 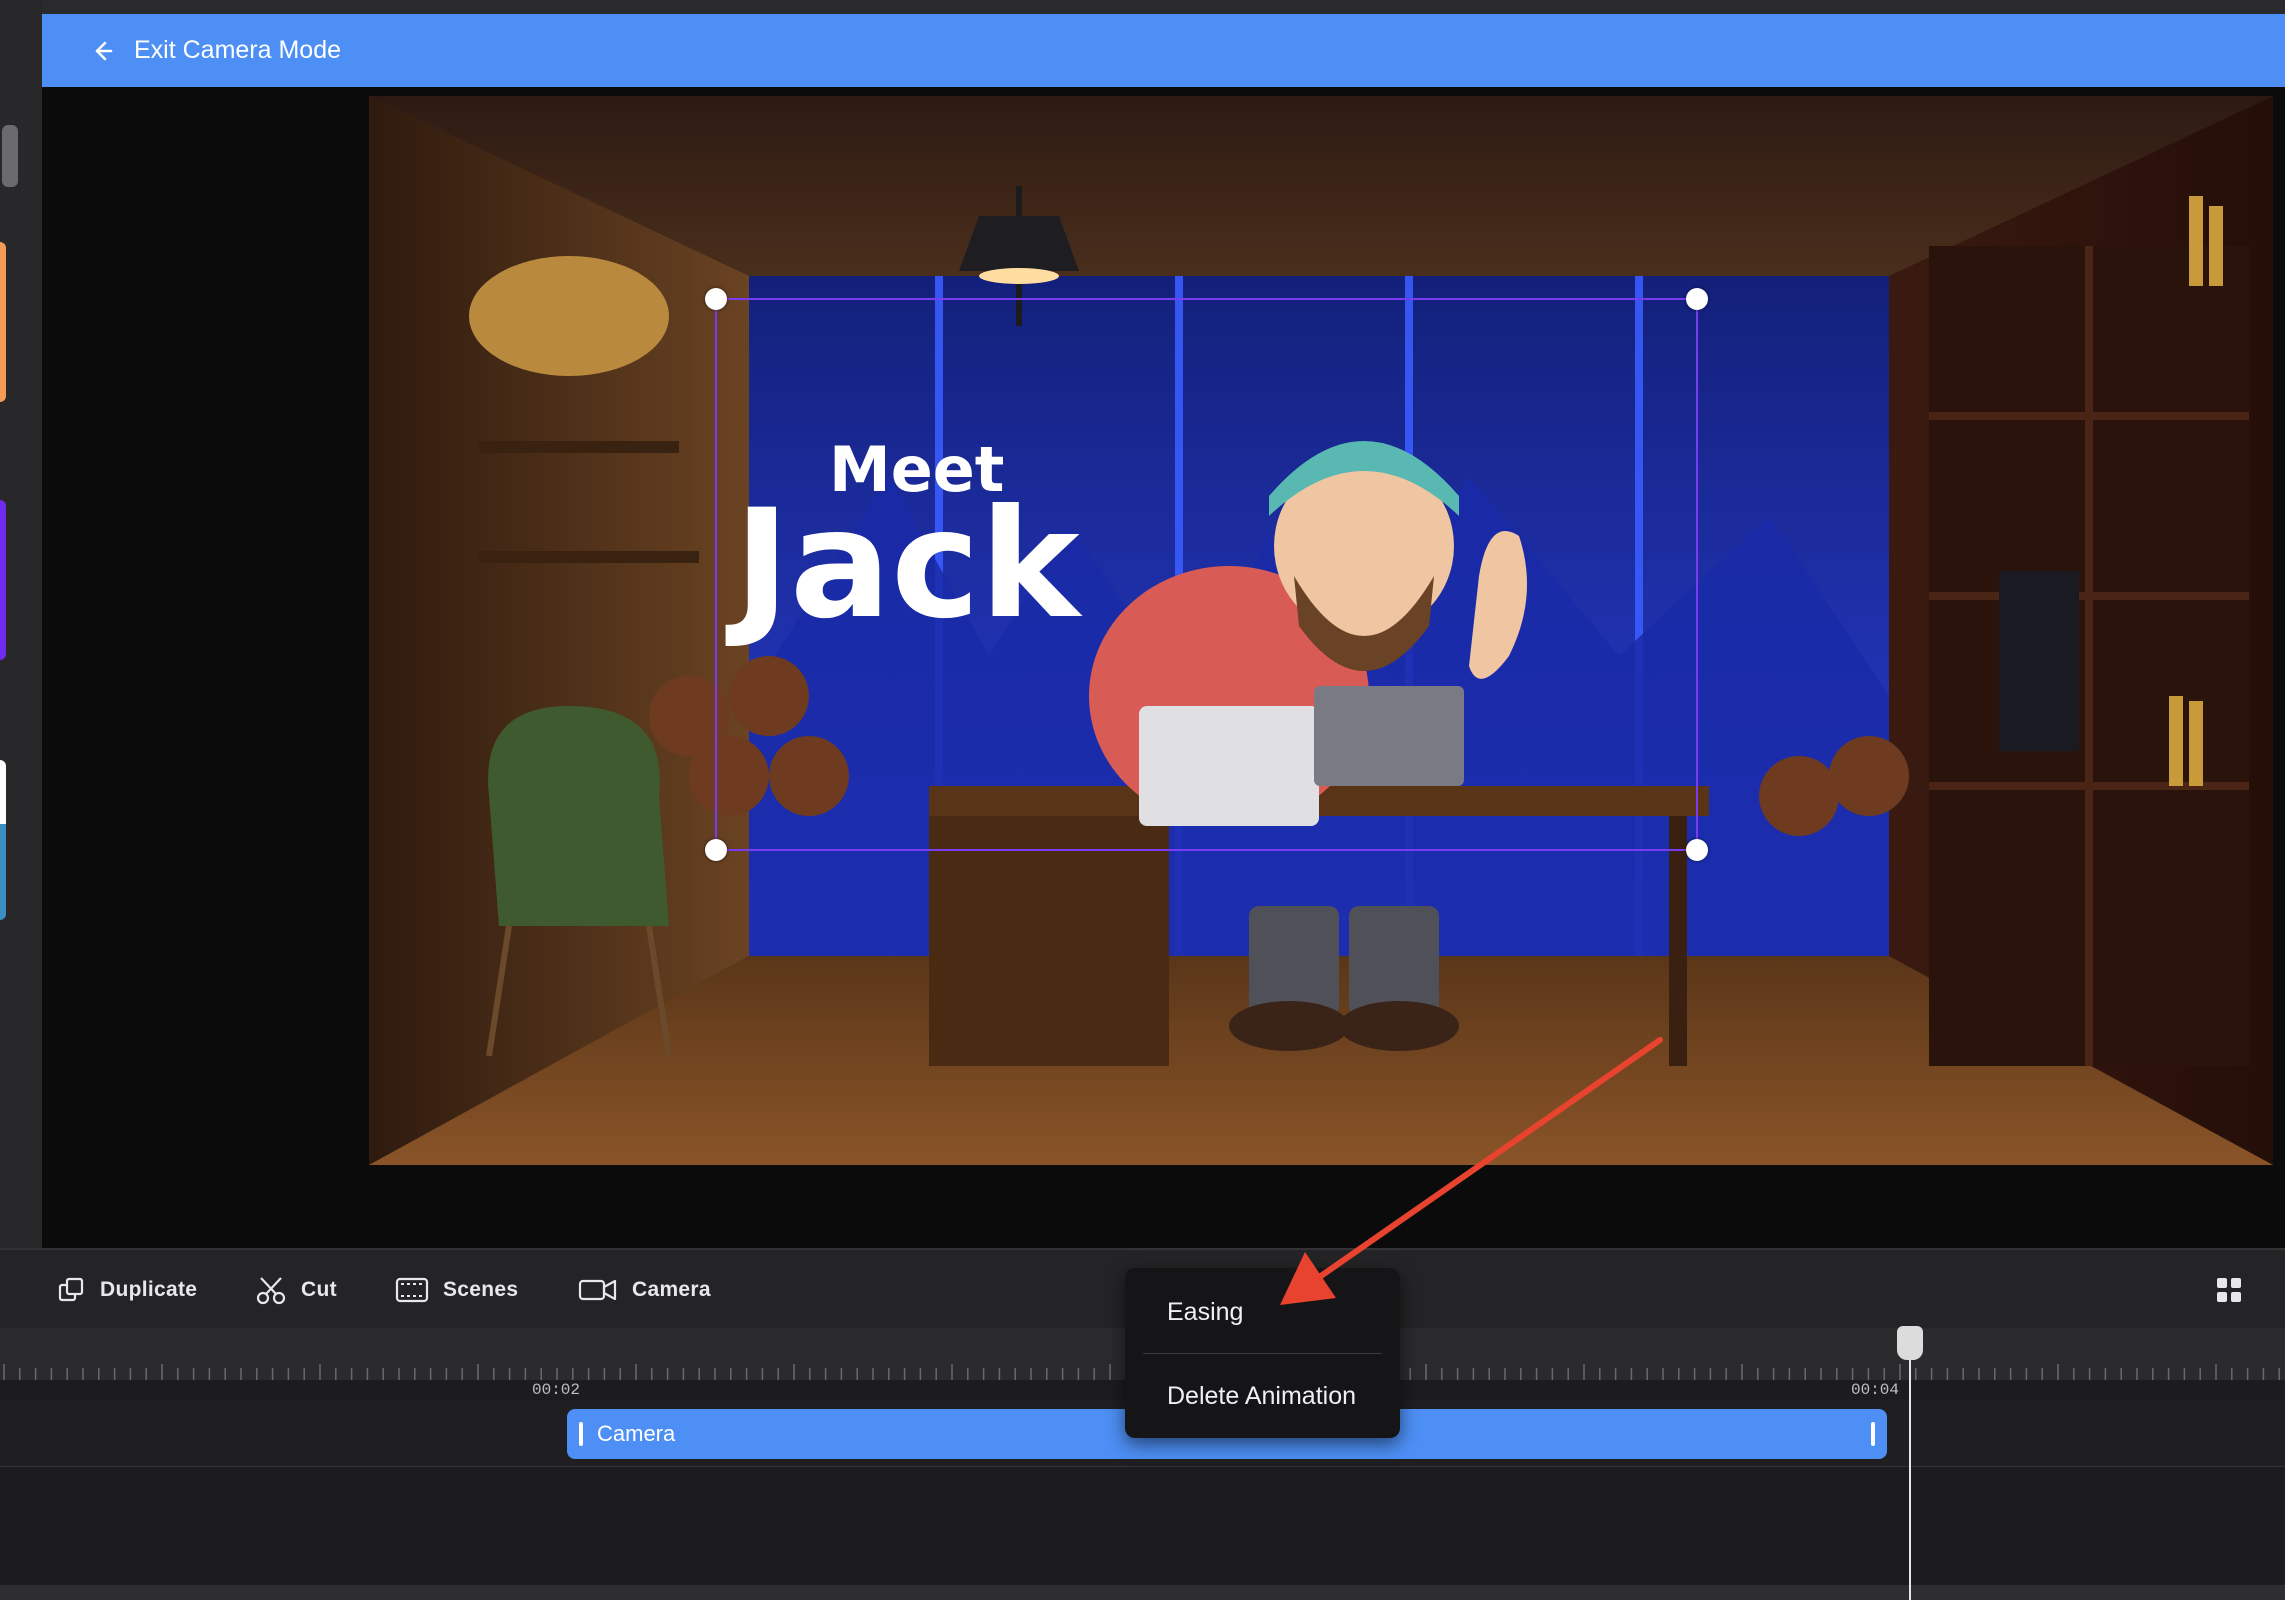 I want to click on camera-clip-label: Camera, so click(x=636, y=1433).